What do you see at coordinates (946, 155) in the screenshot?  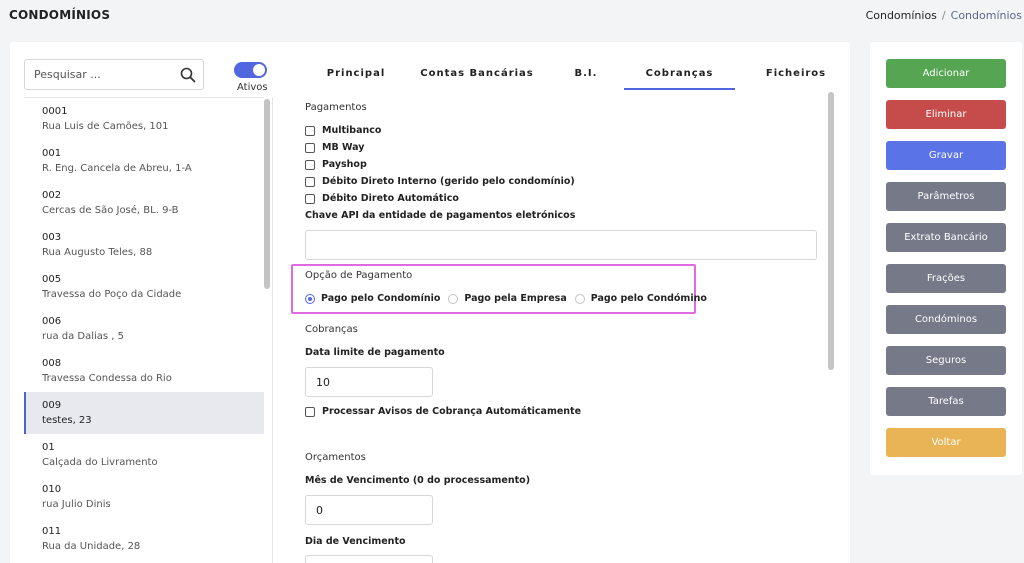 I see `save-button: Gravar` at bounding box center [946, 155].